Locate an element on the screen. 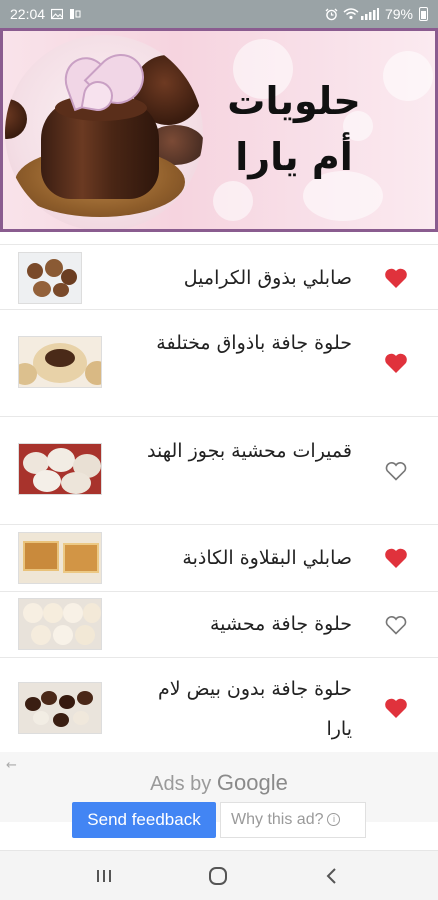 The image size is (438, 900). banner-title: حلويات أم يارا is located at coordinates (294, 129).